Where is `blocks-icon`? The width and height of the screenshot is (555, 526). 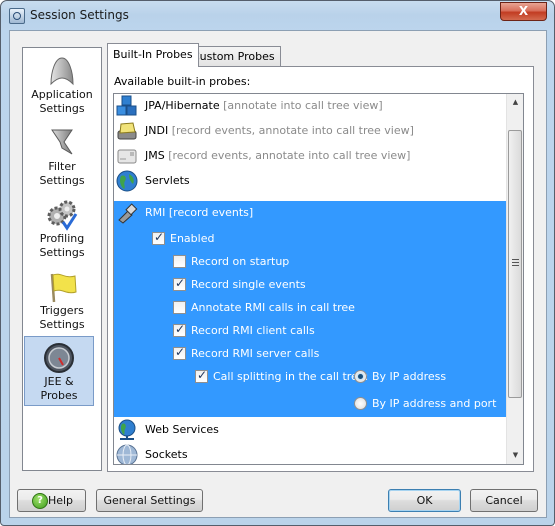
blocks-icon is located at coordinates (126, 105).